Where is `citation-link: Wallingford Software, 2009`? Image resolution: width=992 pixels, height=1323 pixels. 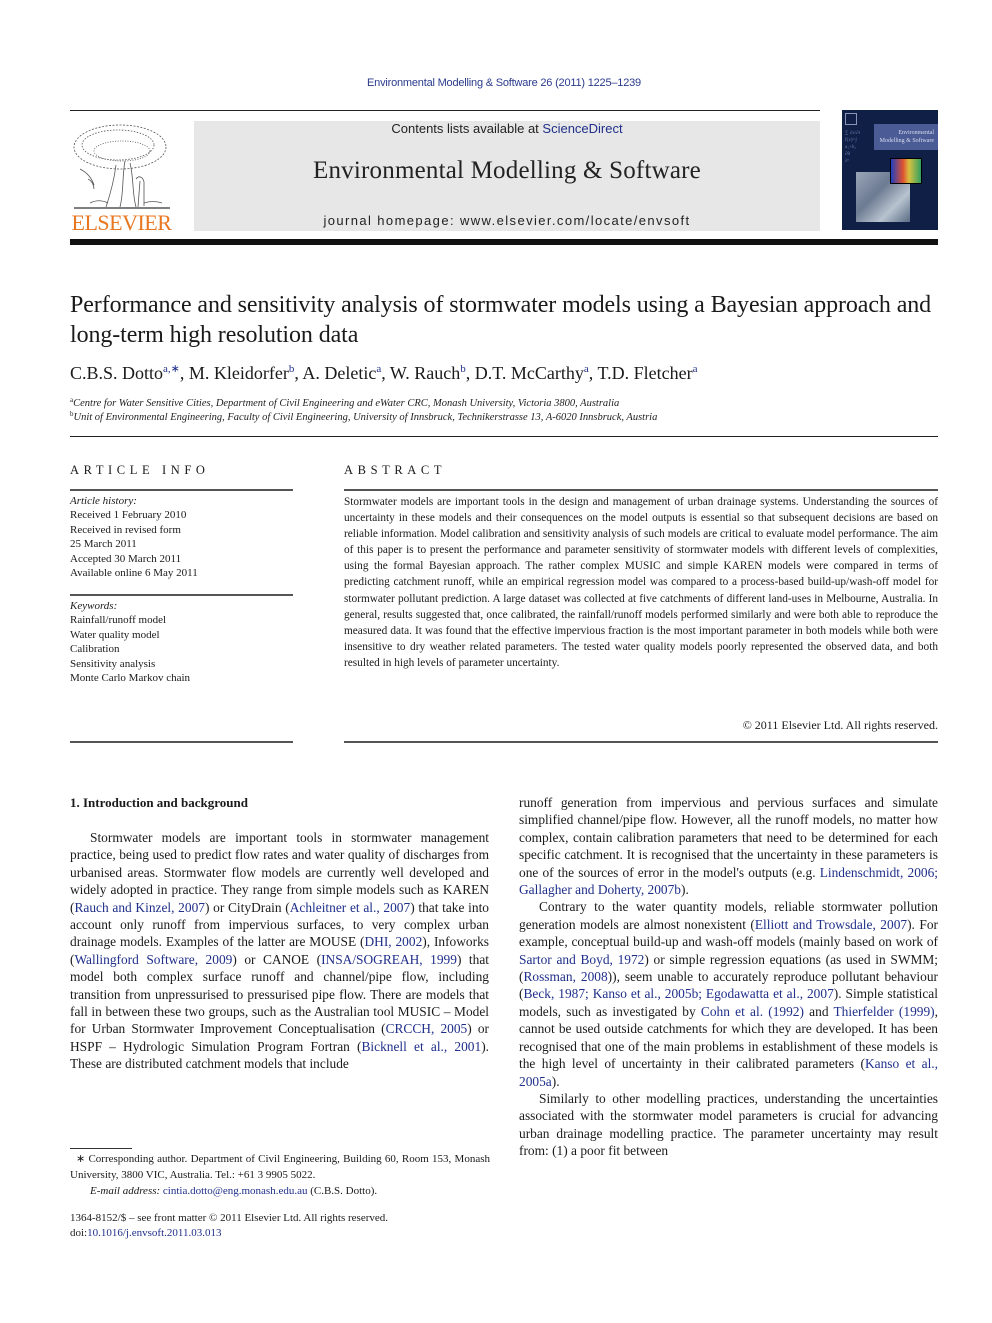 citation-link: Wallingford Software, 2009 is located at coordinates (153, 959).